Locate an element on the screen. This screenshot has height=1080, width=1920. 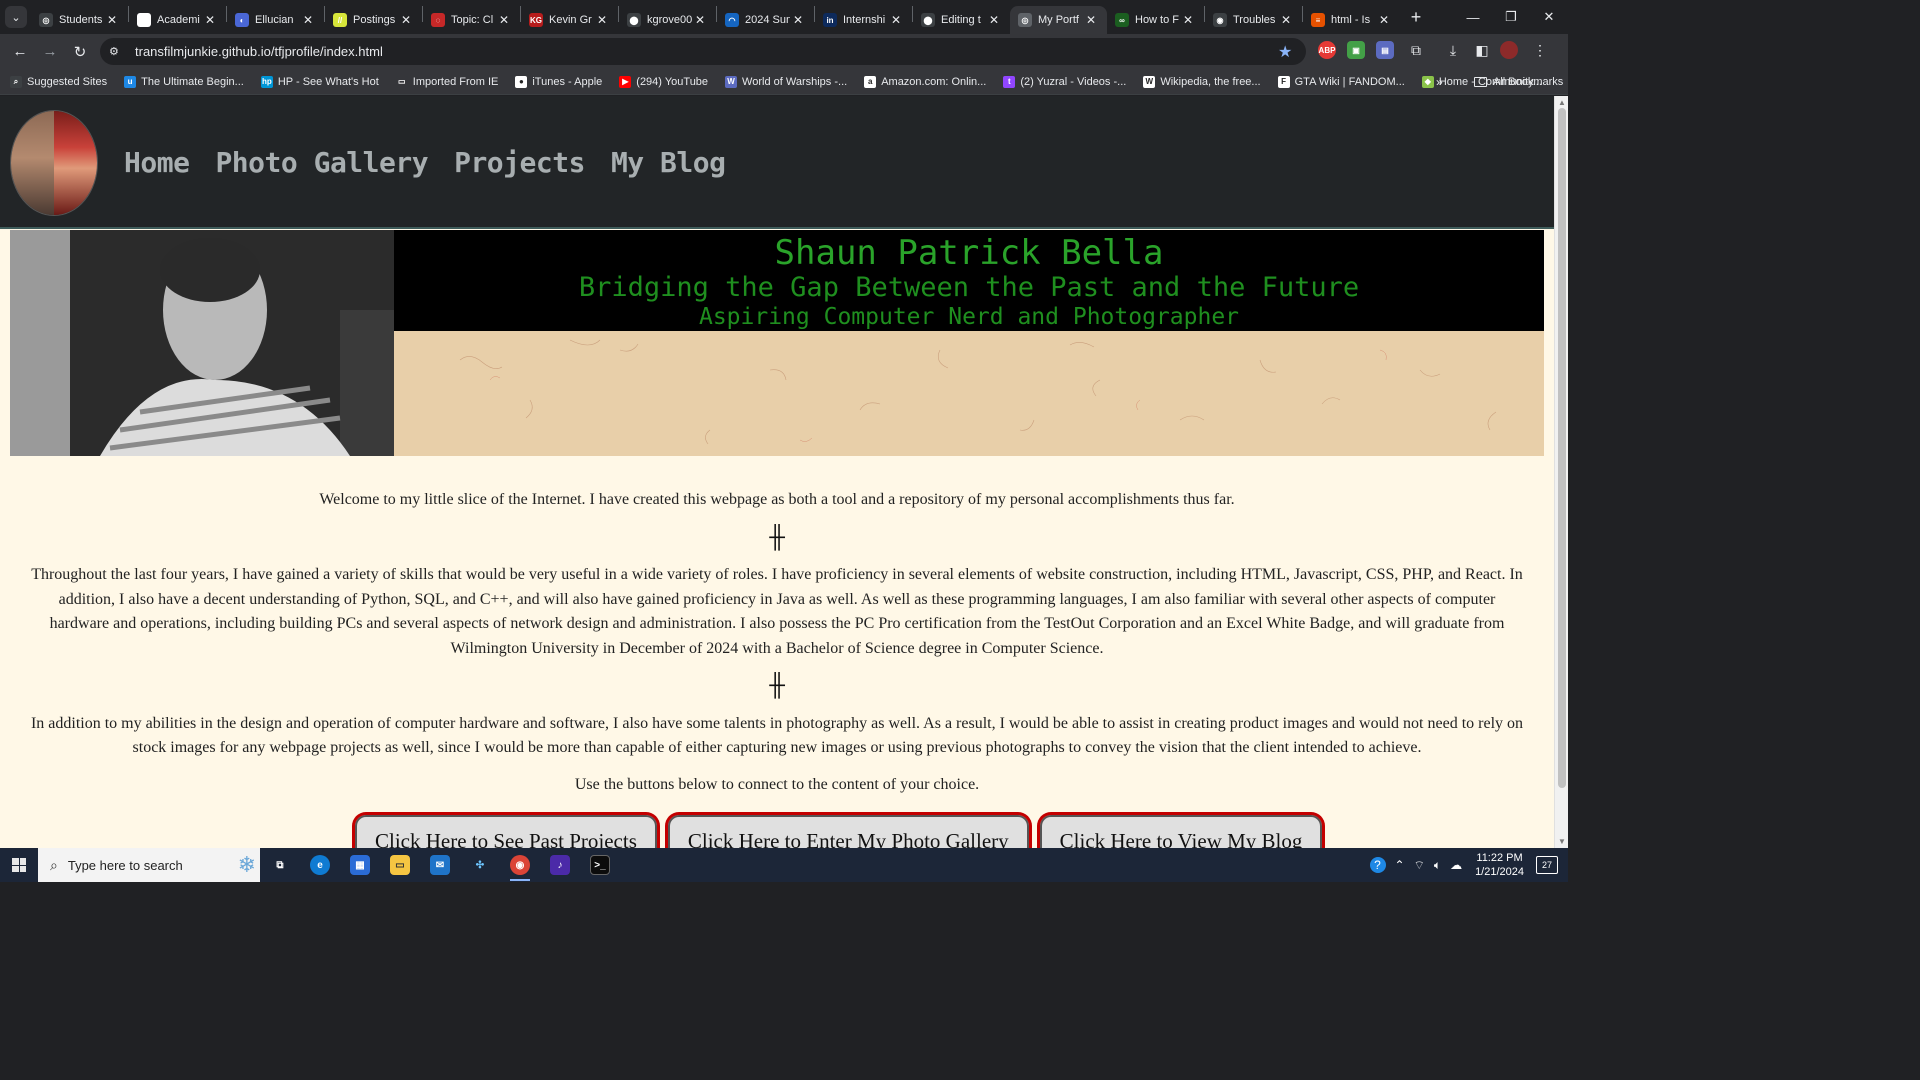
side-panel-icon: ◧ is located at coordinates (1482, 50).